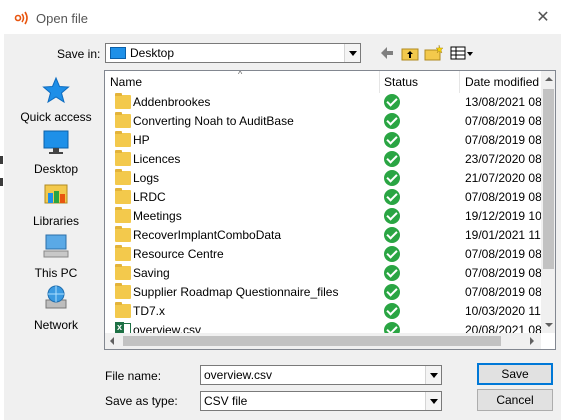 Image resolution: width=561 pixels, height=420 pixels. Describe the element at coordinates (62, 18) in the screenshot. I see `window-title: Open file` at that location.